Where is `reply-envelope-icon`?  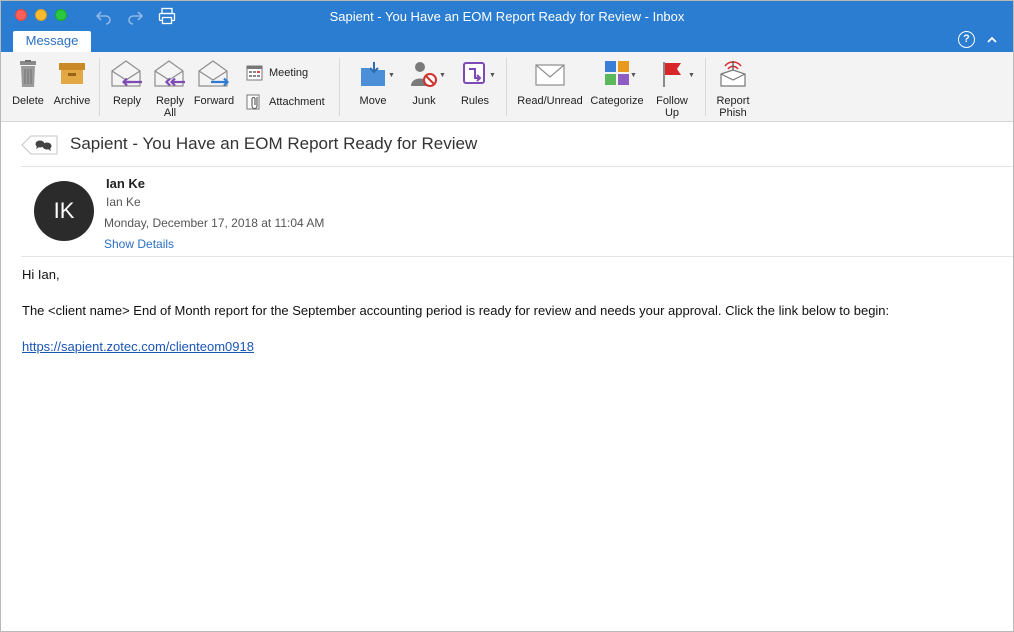 reply-envelope-icon is located at coordinates (126, 73).